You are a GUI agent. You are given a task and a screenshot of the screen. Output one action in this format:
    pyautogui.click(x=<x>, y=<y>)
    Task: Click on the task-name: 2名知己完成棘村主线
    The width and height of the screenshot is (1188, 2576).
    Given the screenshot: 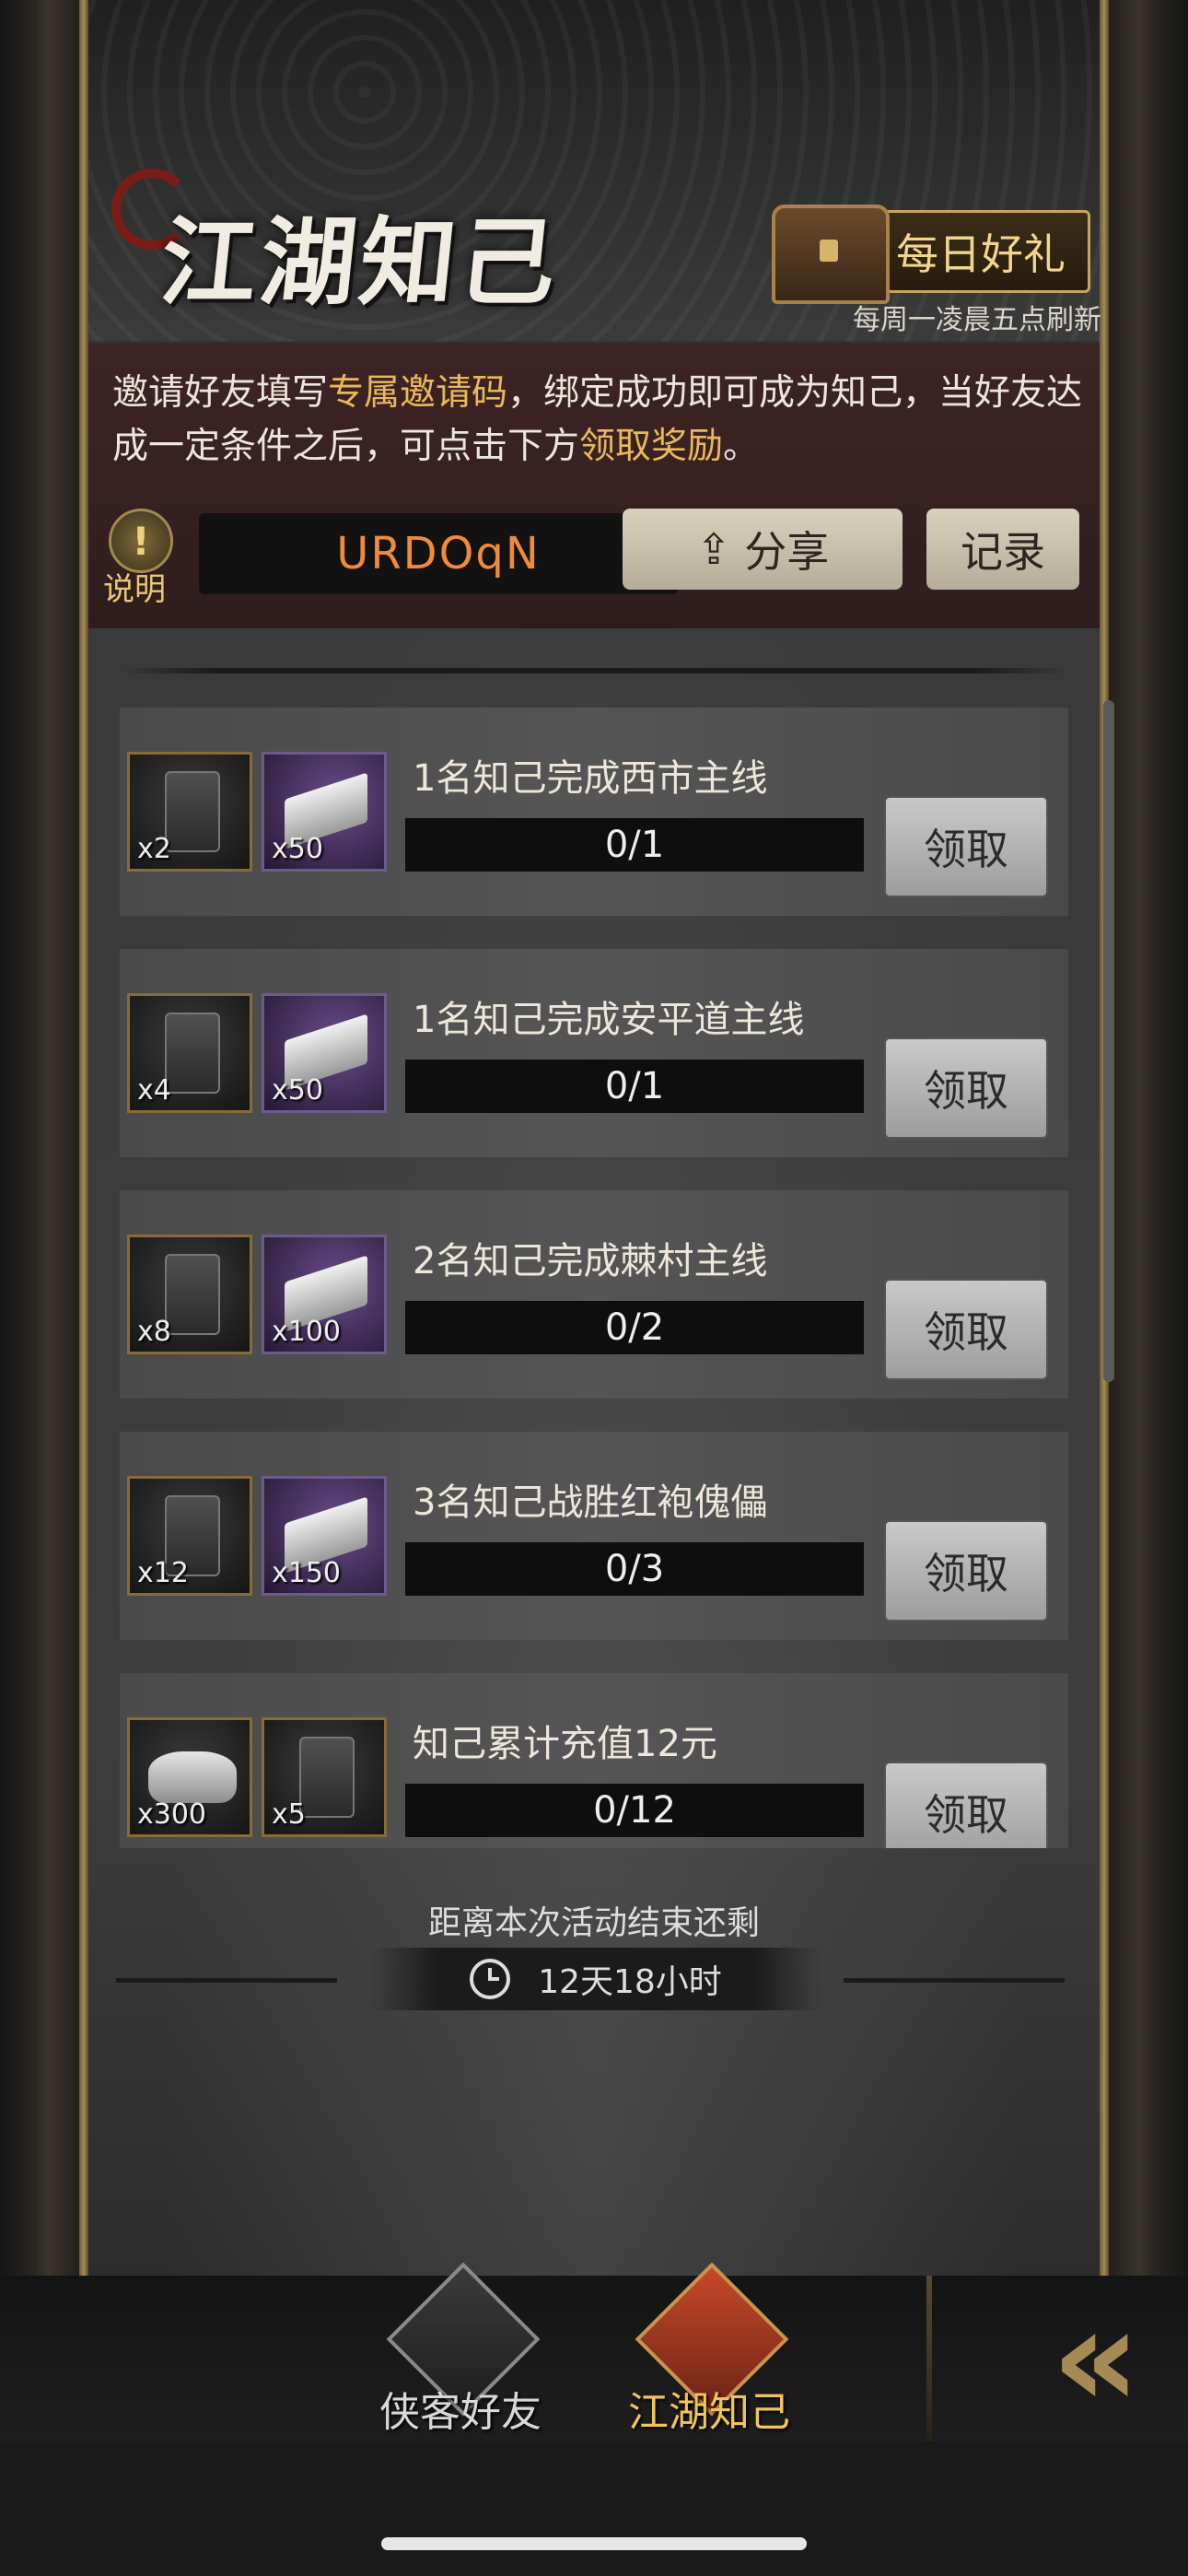 What is the action you would take?
    pyautogui.click(x=590, y=1261)
    